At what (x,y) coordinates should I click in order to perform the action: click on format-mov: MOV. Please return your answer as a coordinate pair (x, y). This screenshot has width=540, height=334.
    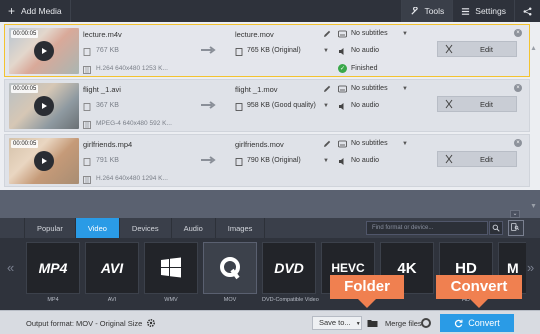
    Looking at the image, I should click on (230, 274).